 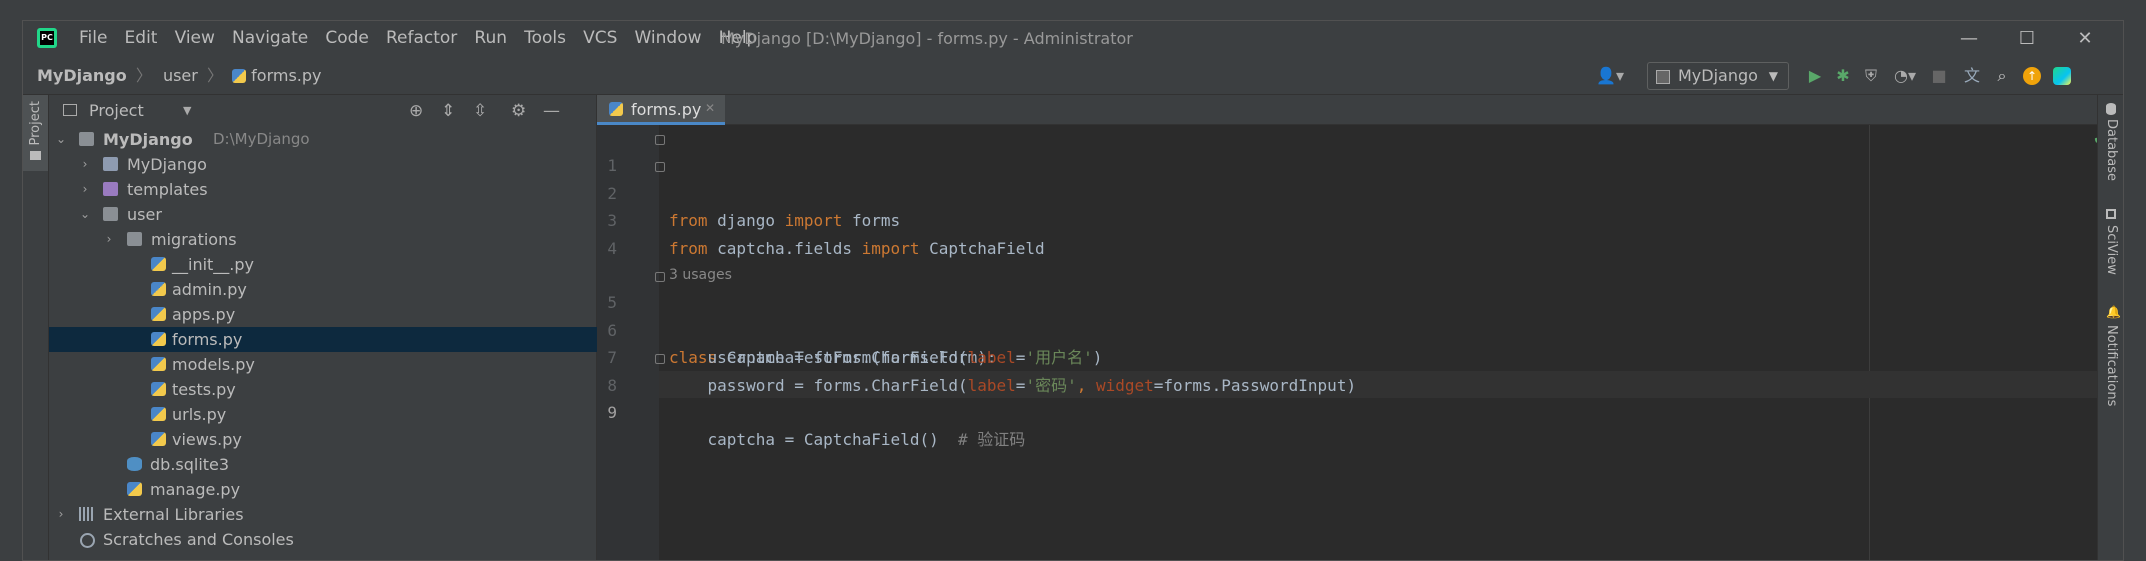 I want to click on breadcrumb-project: MyDjango, so click(x=82, y=75).